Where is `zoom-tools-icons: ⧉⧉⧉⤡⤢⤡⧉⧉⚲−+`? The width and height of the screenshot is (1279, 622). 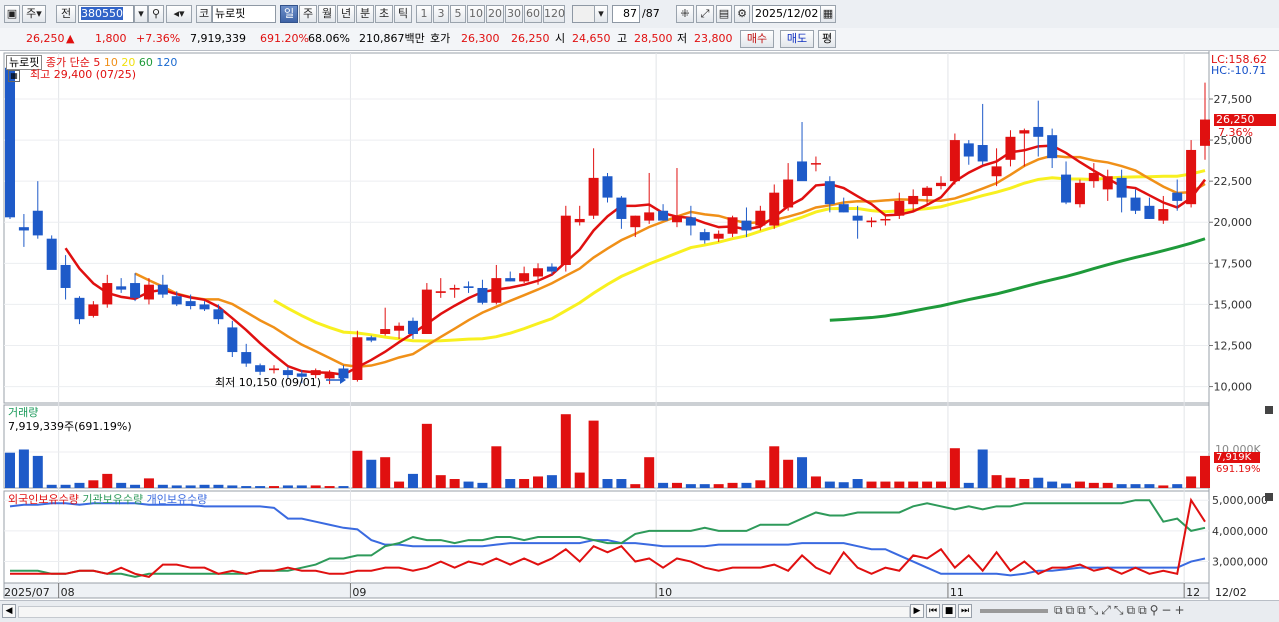 zoom-tools-icons: ⧉⧉⧉⤡⤢⤡⧉⧉⚲−+ is located at coordinates (1121, 610).